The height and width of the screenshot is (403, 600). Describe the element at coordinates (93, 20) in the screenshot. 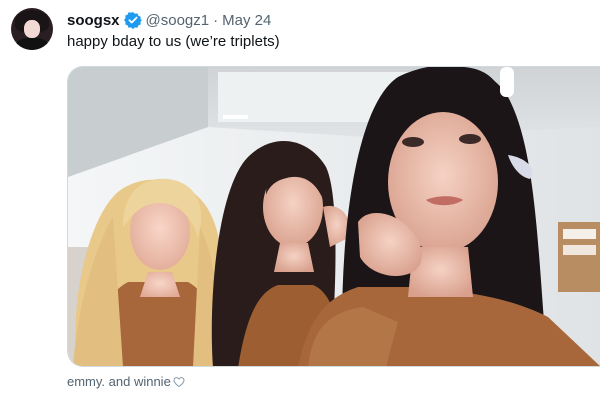

I see `display-name: soogsx` at that location.